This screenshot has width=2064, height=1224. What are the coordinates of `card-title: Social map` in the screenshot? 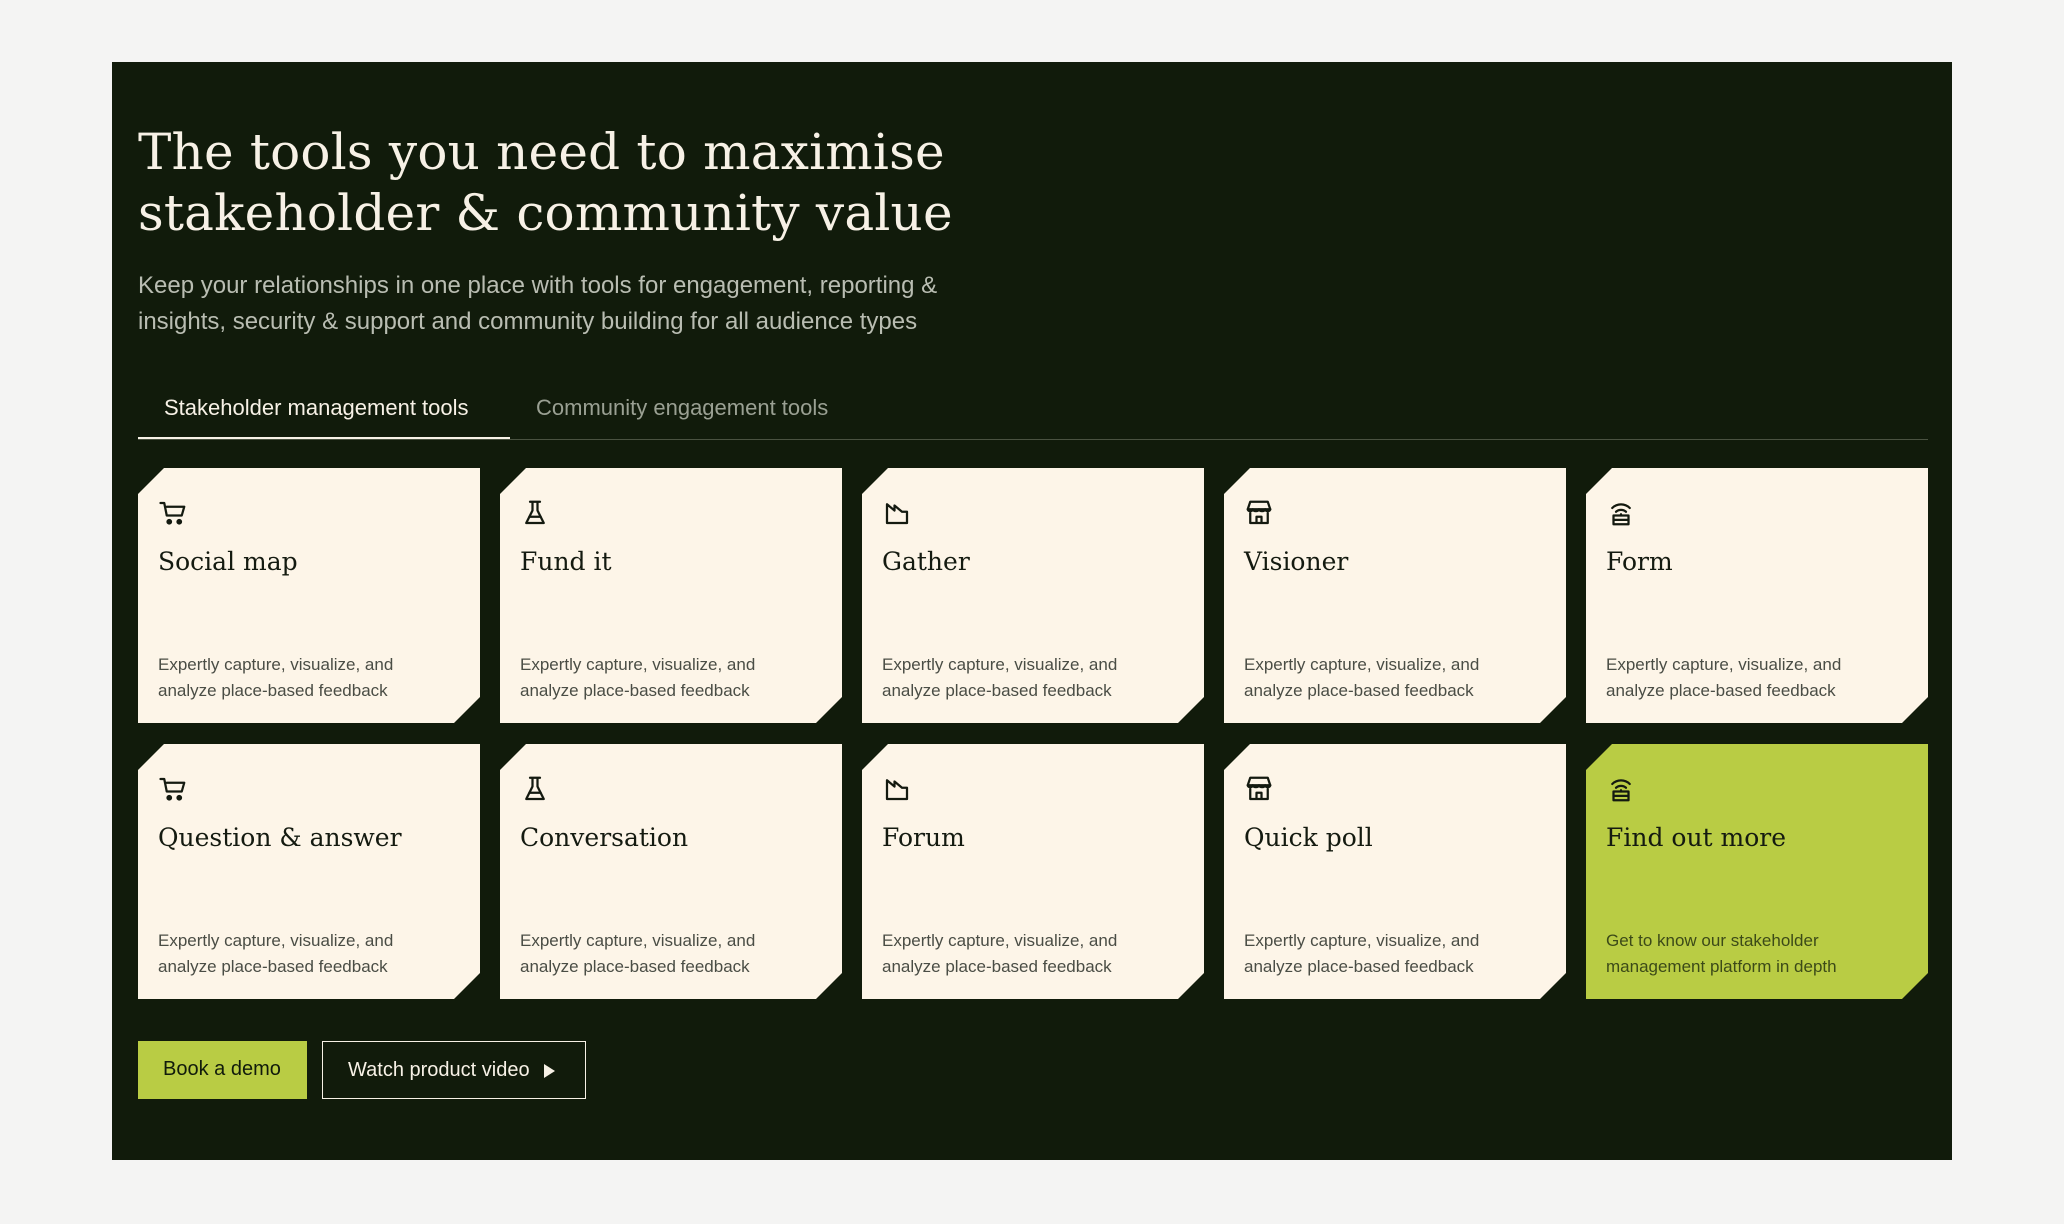 It's located at (228, 561).